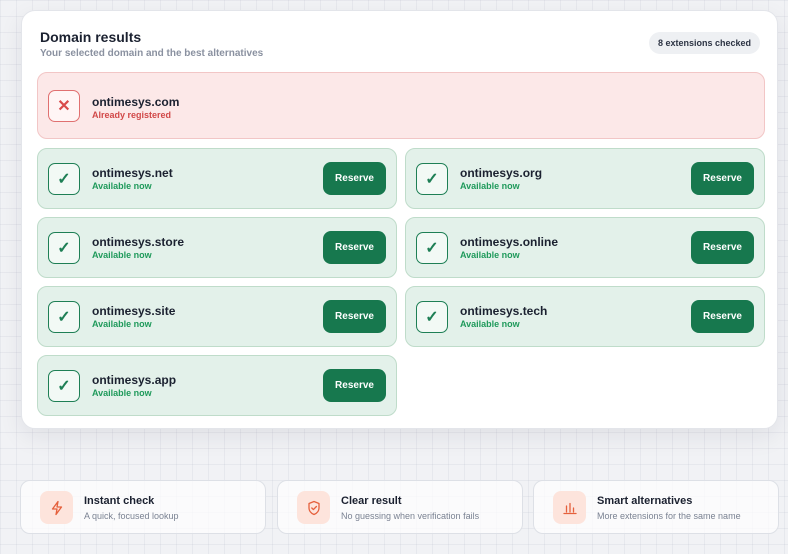 This screenshot has width=788, height=554. I want to click on extensions-checked-badge: 8 extensions checked, so click(704, 43).